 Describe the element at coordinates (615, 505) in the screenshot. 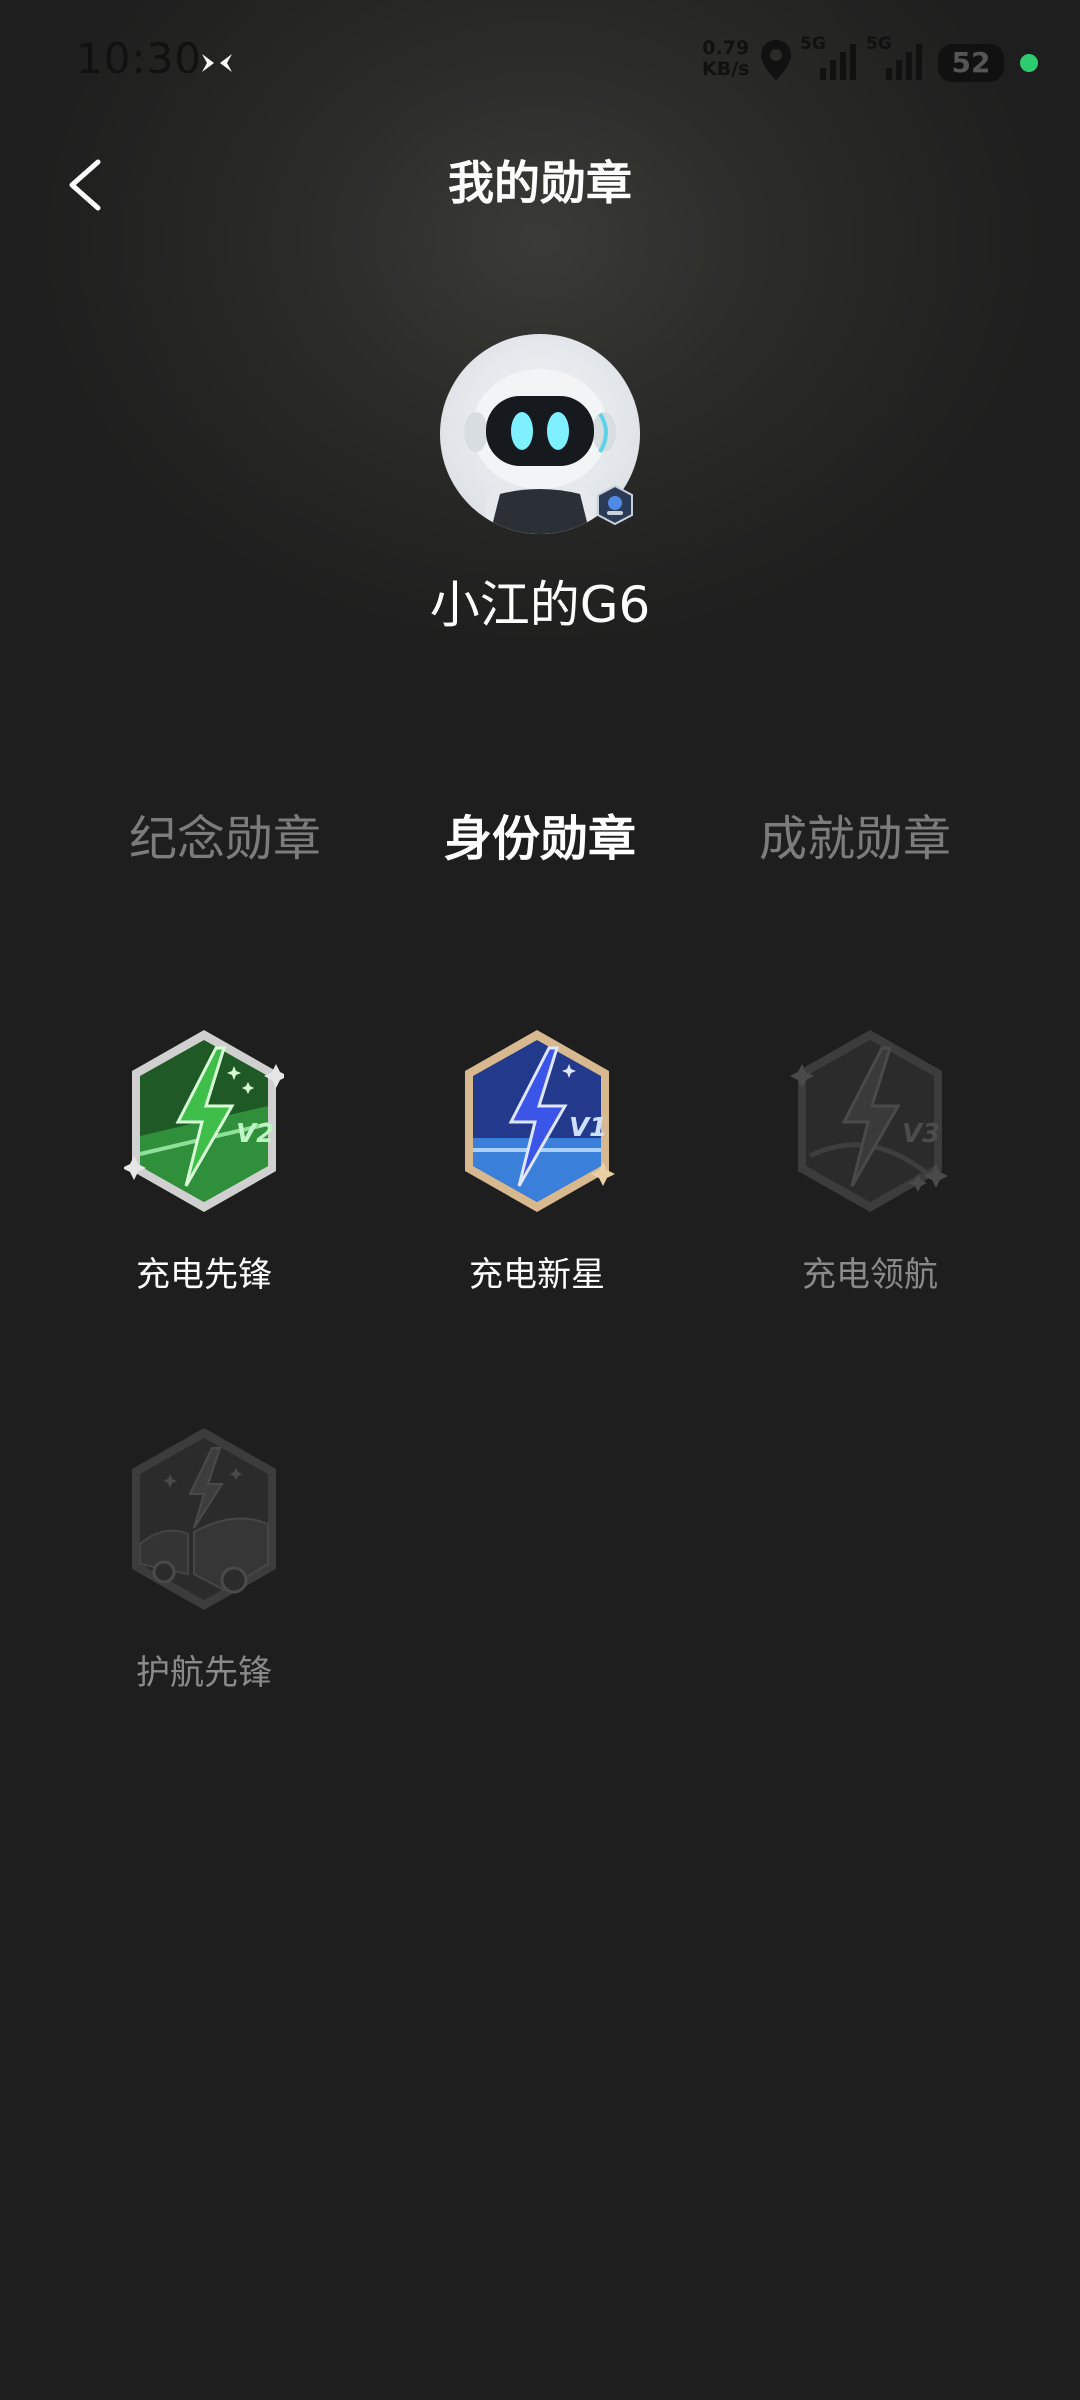

I see `avatar-badge-icon` at that location.